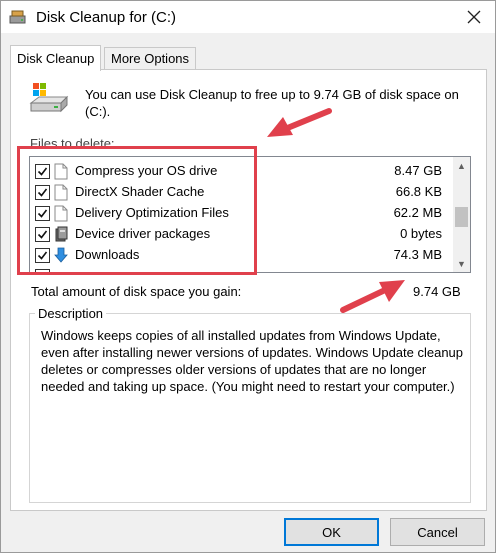  Describe the element at coordinates (150, 58) in the screenshot. I see `tab-more-options: More Options` at that location.